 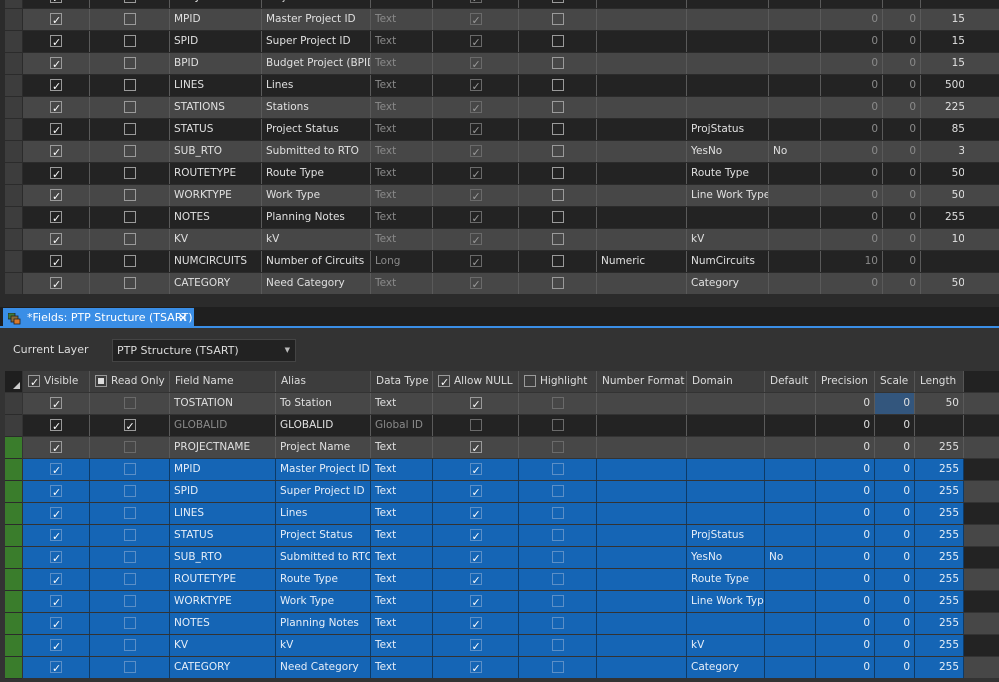 I want to click on cell-length: 15, so click(x=945, y=19).